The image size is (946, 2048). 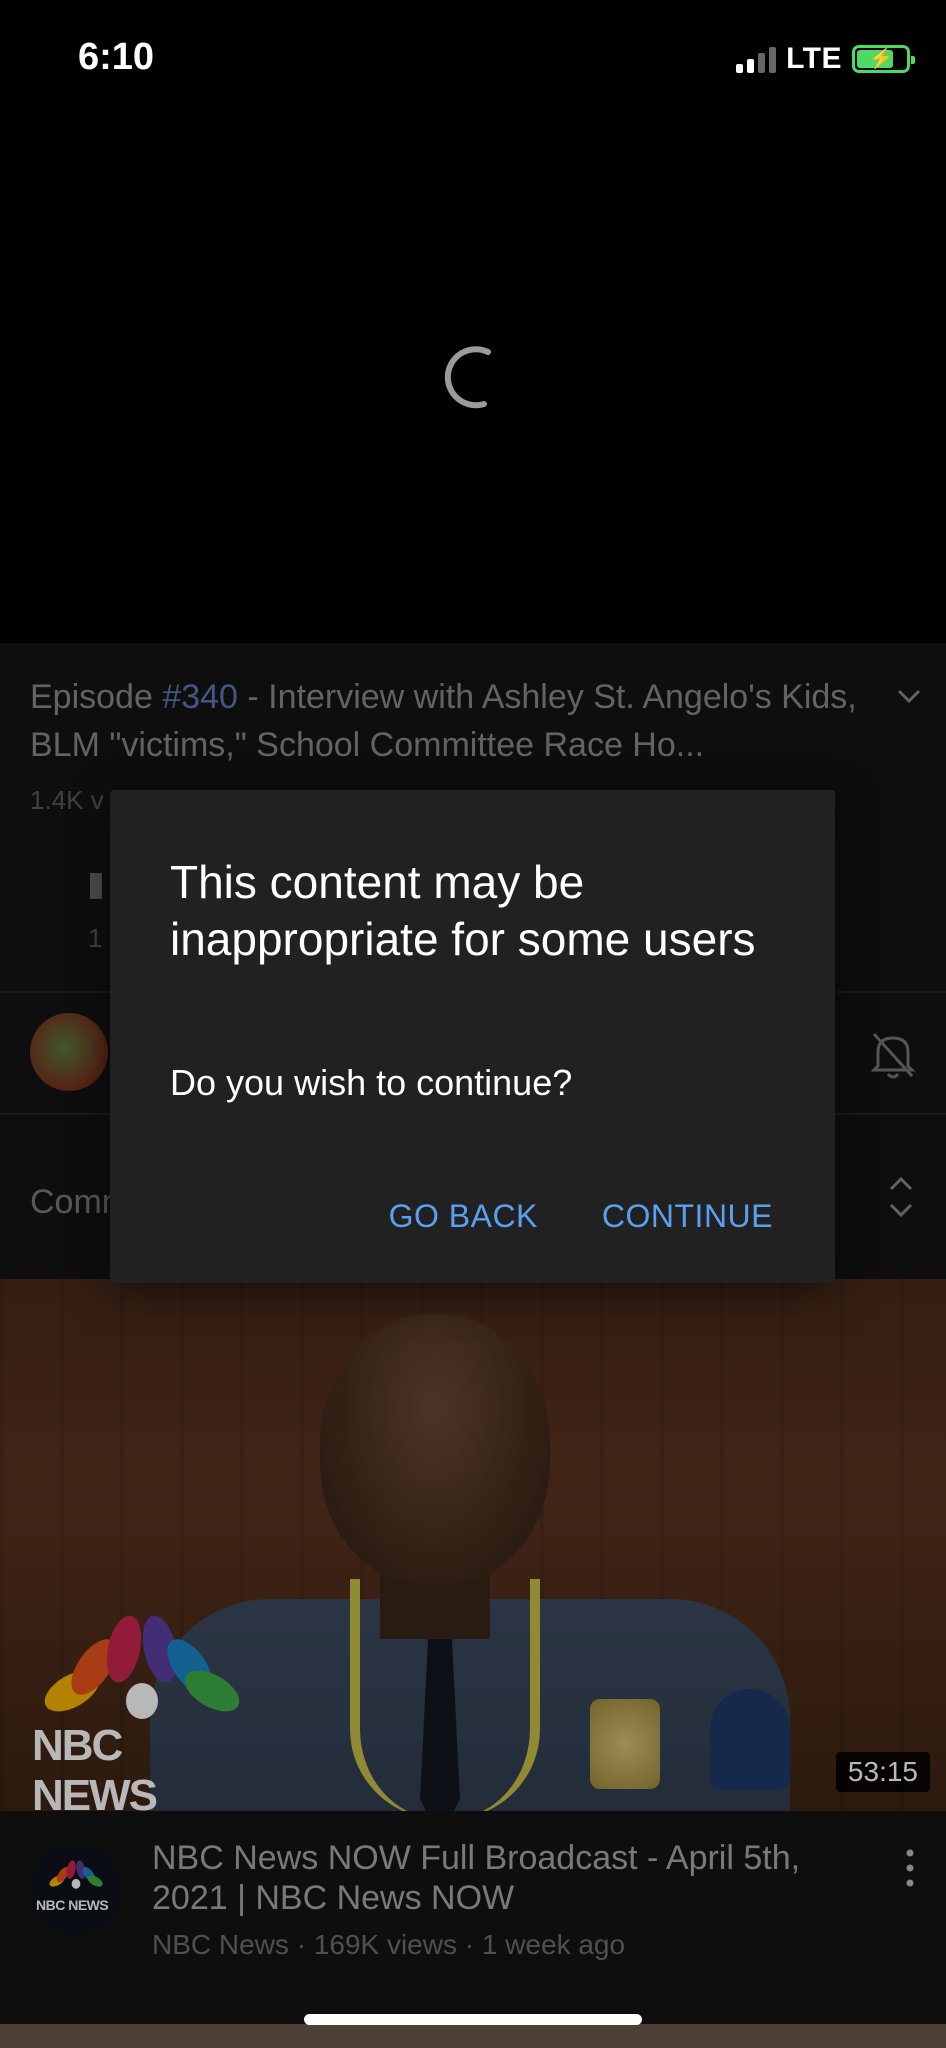 What do you see at coordinates (463, 1216) in the screenshot?
I see `go-back-button: GO BACK` at bounding box center [463, 1216].